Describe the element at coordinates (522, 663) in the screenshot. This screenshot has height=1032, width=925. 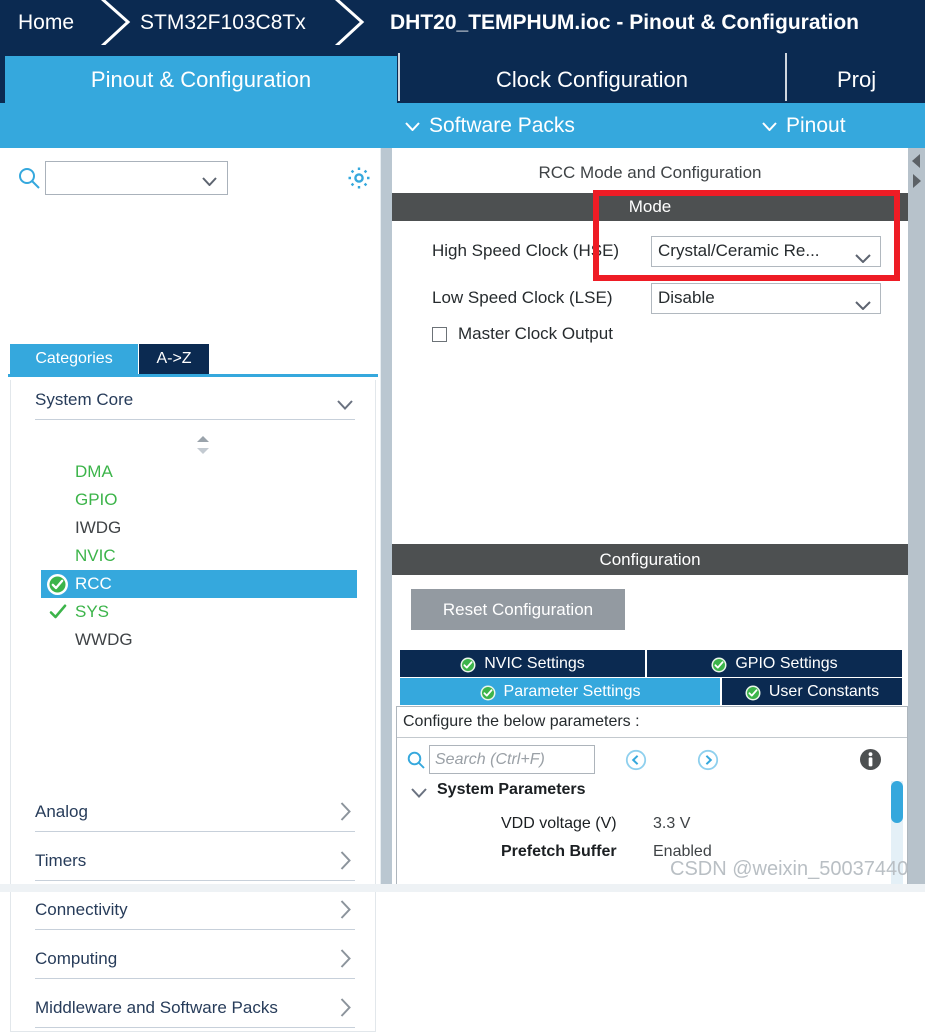
I see `tab-nvic-settings: NVIC Settings` at that location.